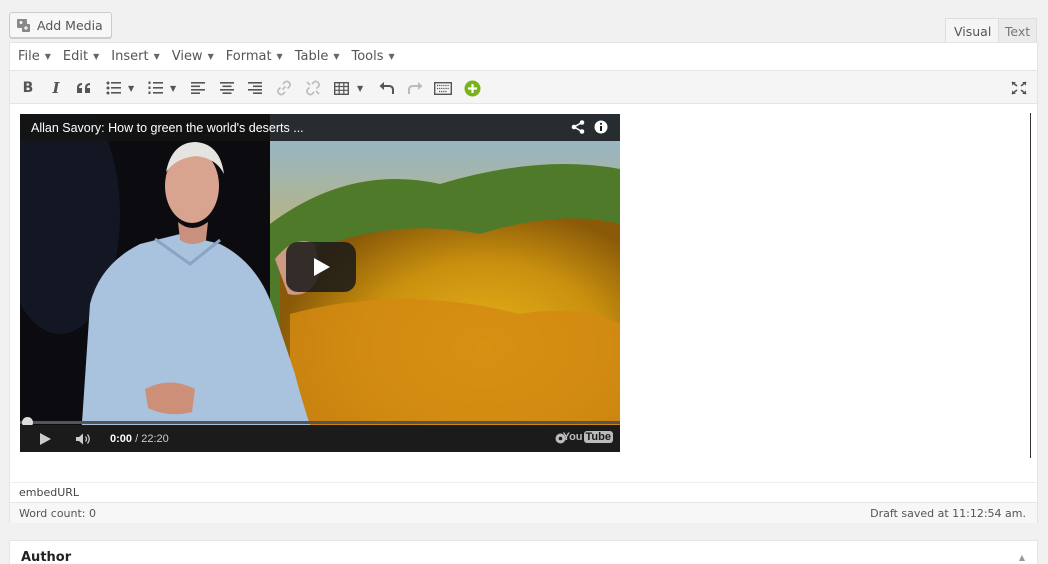  I want to click on menu-edit: Edit ▼, so click(81, 56).